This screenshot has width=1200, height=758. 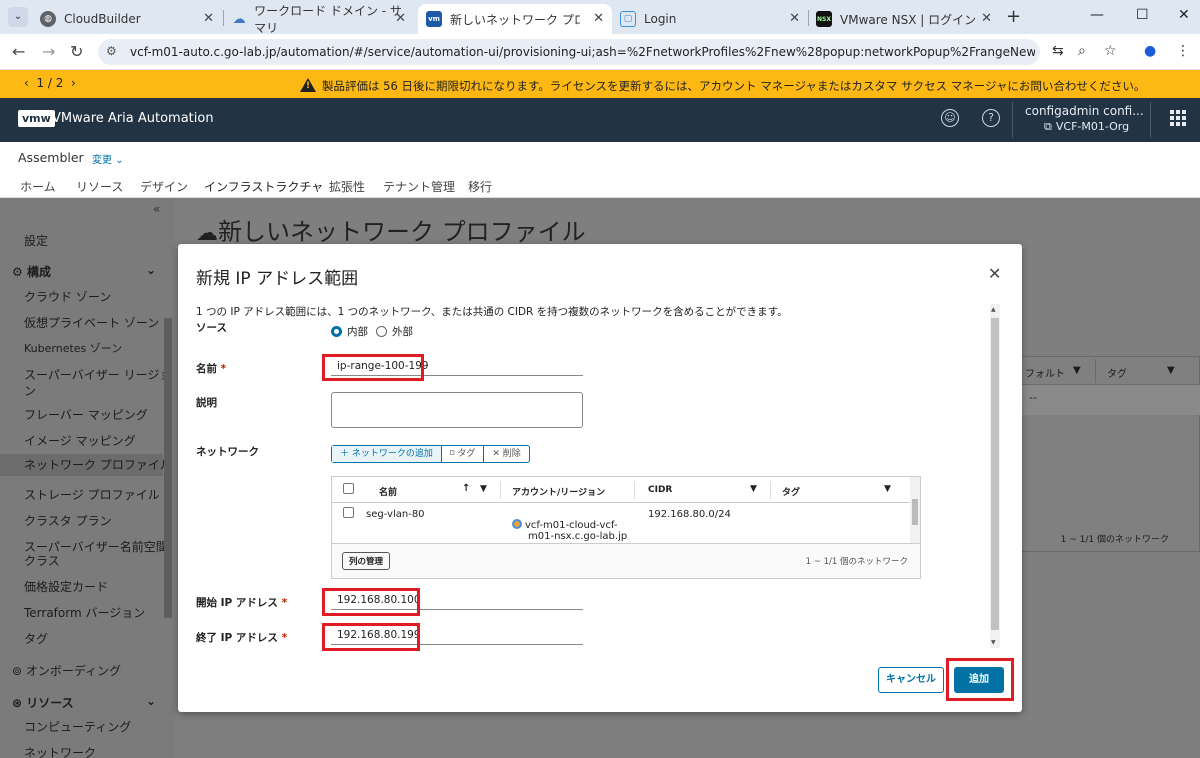 I want to click on vmw-icon: vm, so click(x=434, y=19).